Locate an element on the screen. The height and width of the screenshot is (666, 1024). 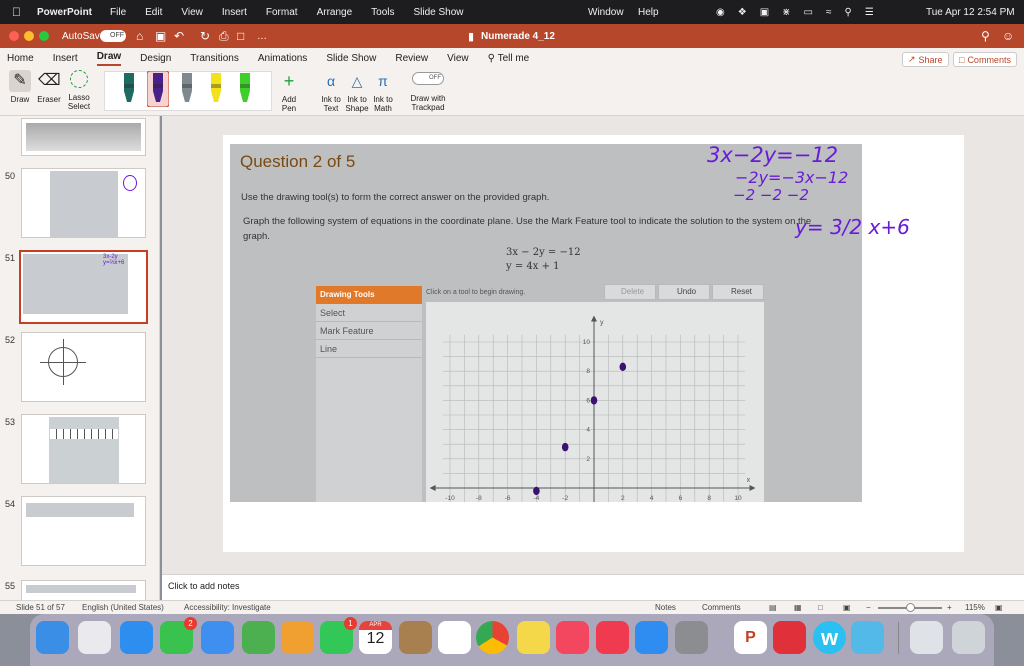
tab-home: Home is located at coordinates (20, 58).